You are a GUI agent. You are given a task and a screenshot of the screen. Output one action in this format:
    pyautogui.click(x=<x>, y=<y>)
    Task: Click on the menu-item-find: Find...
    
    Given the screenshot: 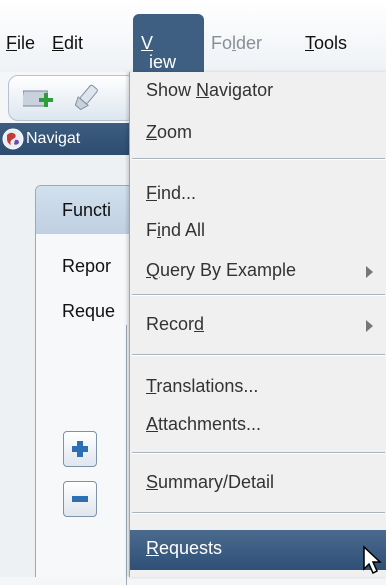 What is the action you would take?
    pyautogui.click(x=258, y=195)
    